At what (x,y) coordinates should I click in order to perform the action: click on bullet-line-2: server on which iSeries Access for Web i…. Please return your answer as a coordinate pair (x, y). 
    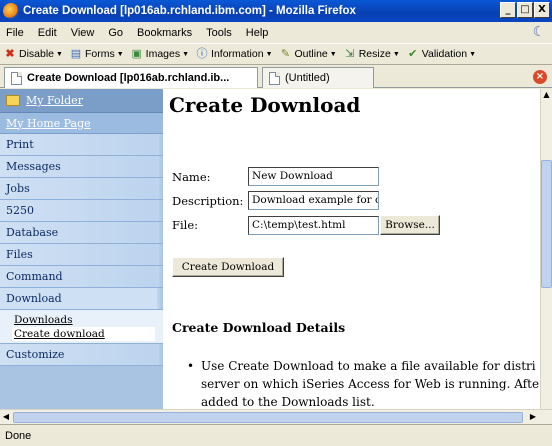
    Looking at the image, I should click on (370, 384).